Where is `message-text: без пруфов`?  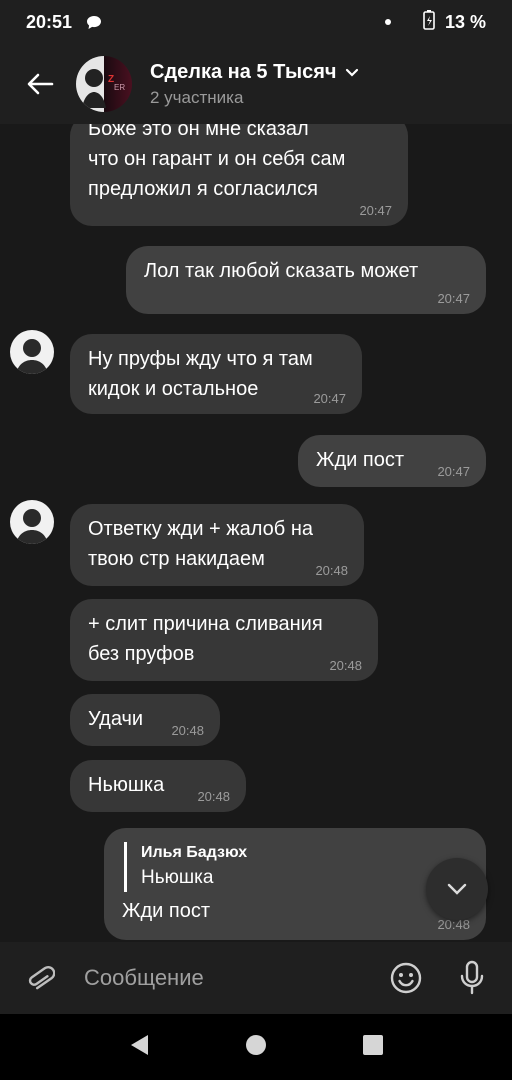 message-text: без пруфов is located at coordinates (141, 654).